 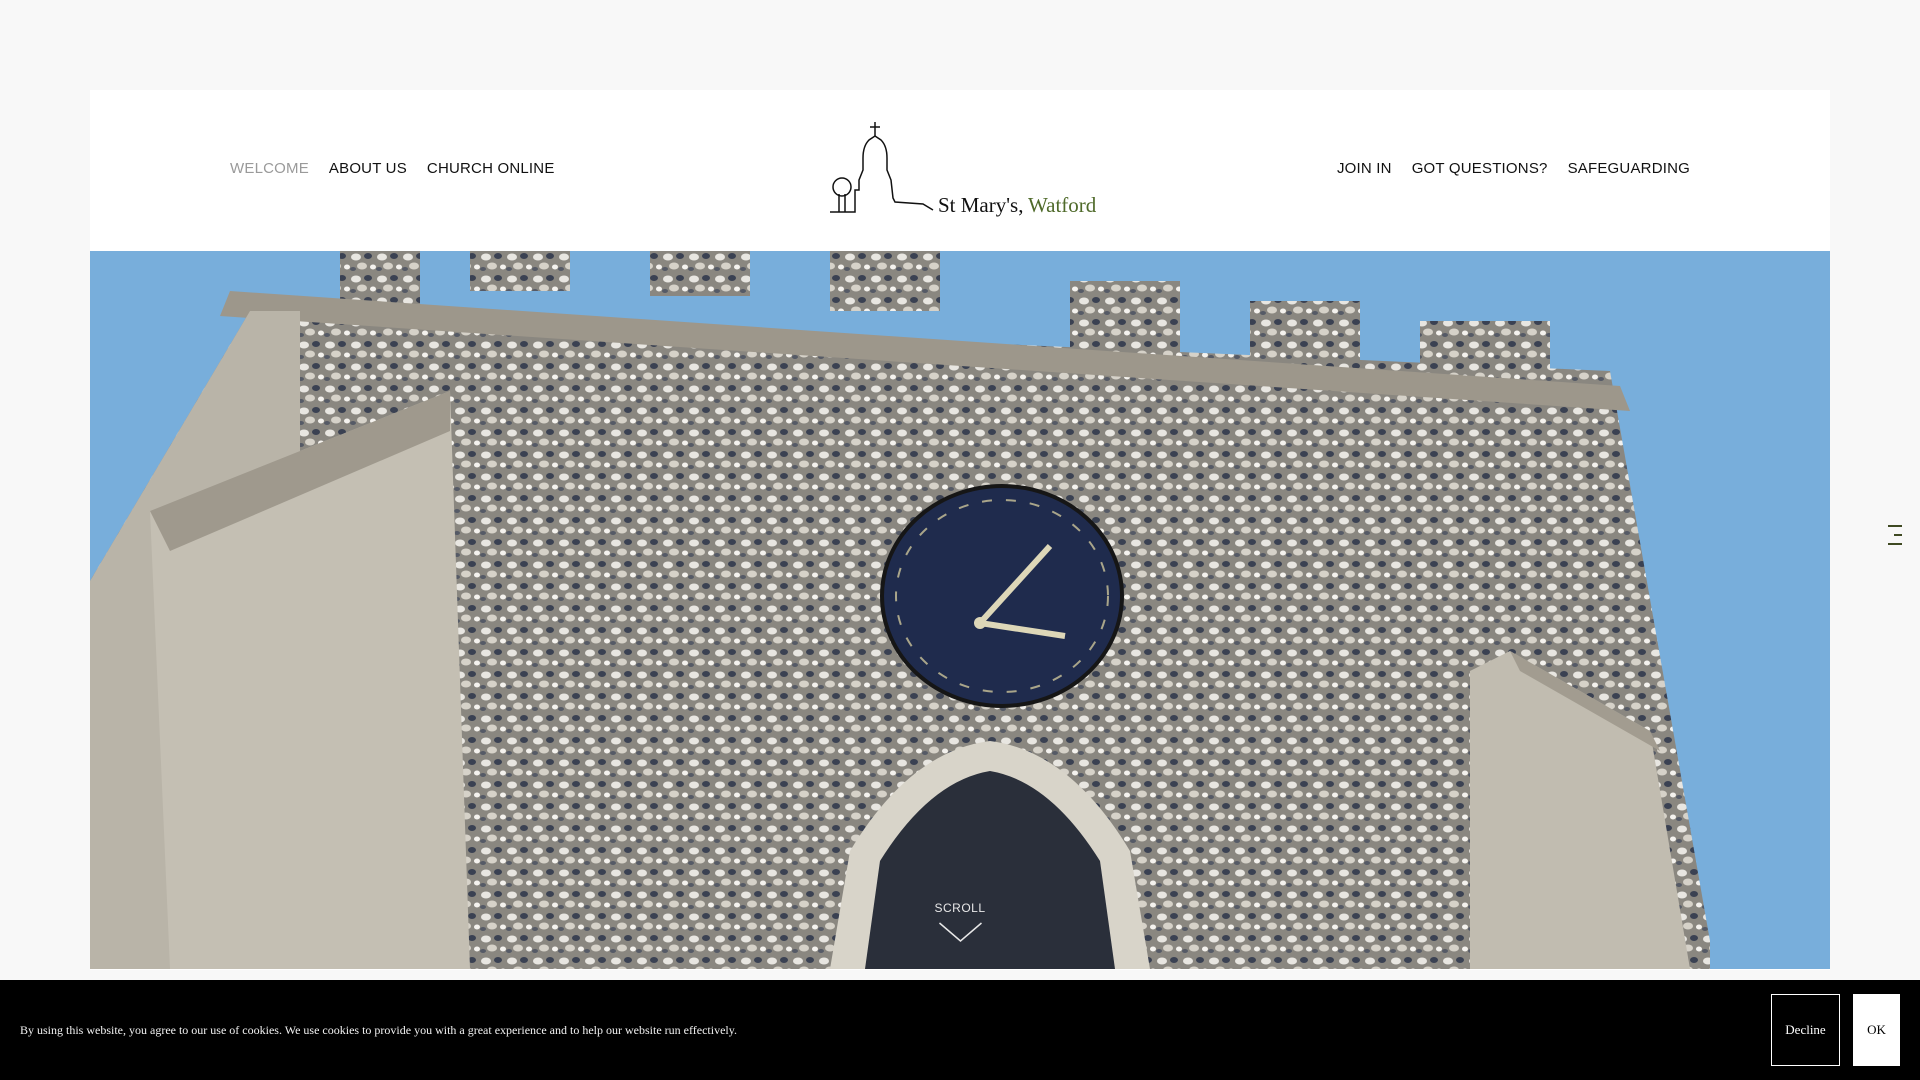 What do you see at coordinates (1895, 540) in the screenshot?
I see `side-menu-icon` at bounding box center [1895, 540].